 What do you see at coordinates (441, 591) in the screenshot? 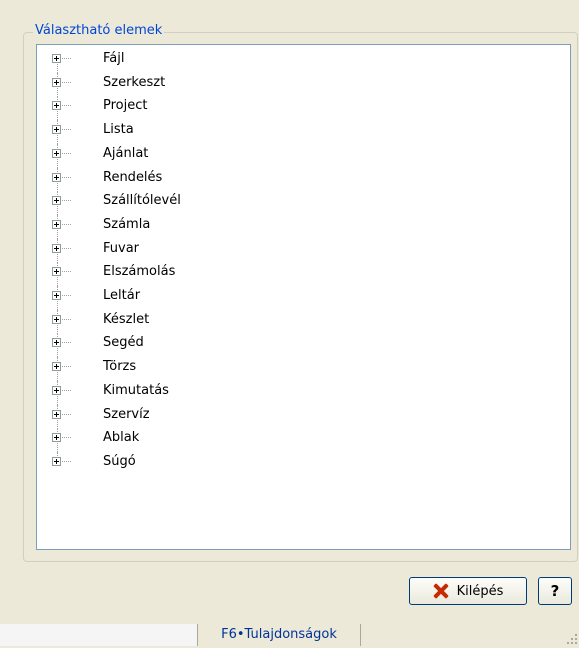
I see `close-x-icon` at bounding box center [441, 591].